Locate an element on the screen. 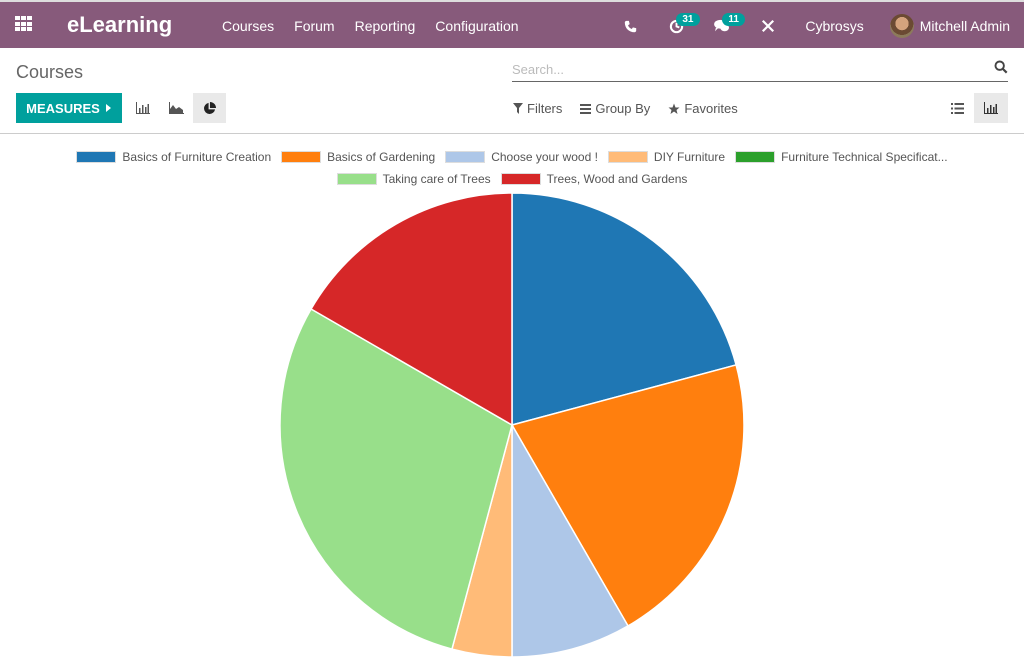 This screenshot has height=660, width=1024. group-by-label: Group By is located at coordinates (623, 108).